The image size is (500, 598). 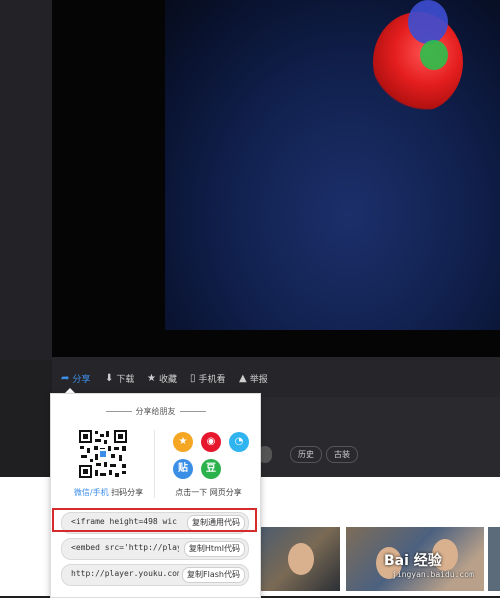 I want to click on qq-icon: ◔, so click(x=239, y=442).